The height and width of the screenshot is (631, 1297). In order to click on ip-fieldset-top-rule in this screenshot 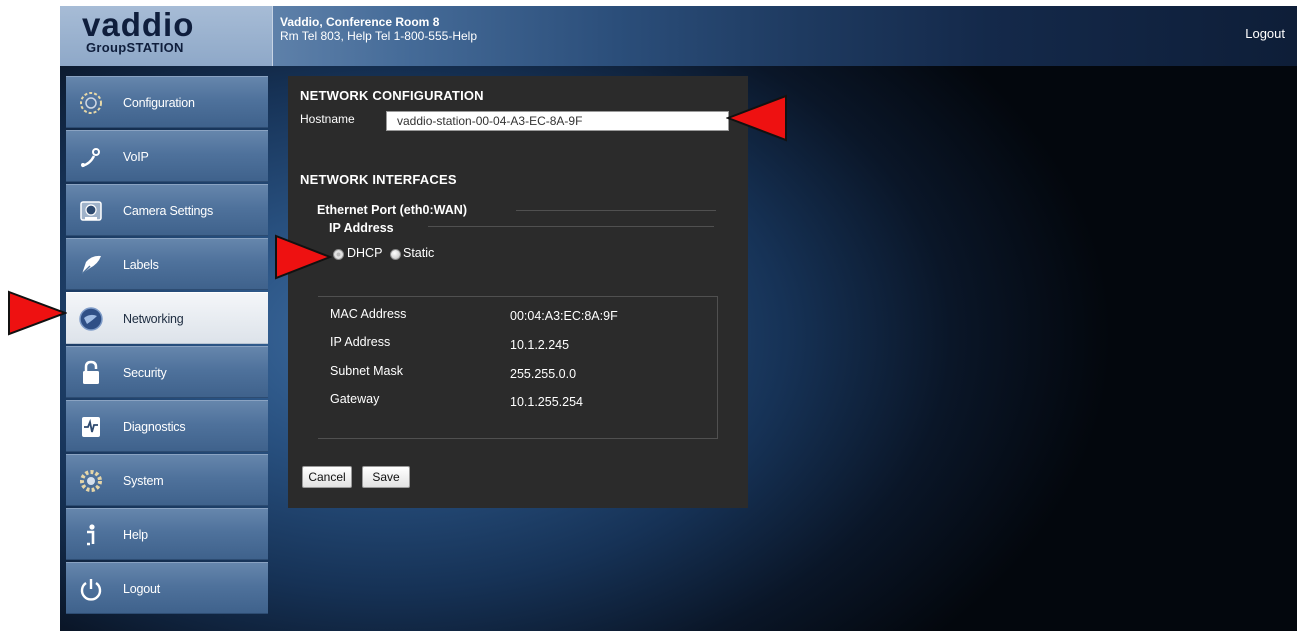, I will do `click(571, 226)`.